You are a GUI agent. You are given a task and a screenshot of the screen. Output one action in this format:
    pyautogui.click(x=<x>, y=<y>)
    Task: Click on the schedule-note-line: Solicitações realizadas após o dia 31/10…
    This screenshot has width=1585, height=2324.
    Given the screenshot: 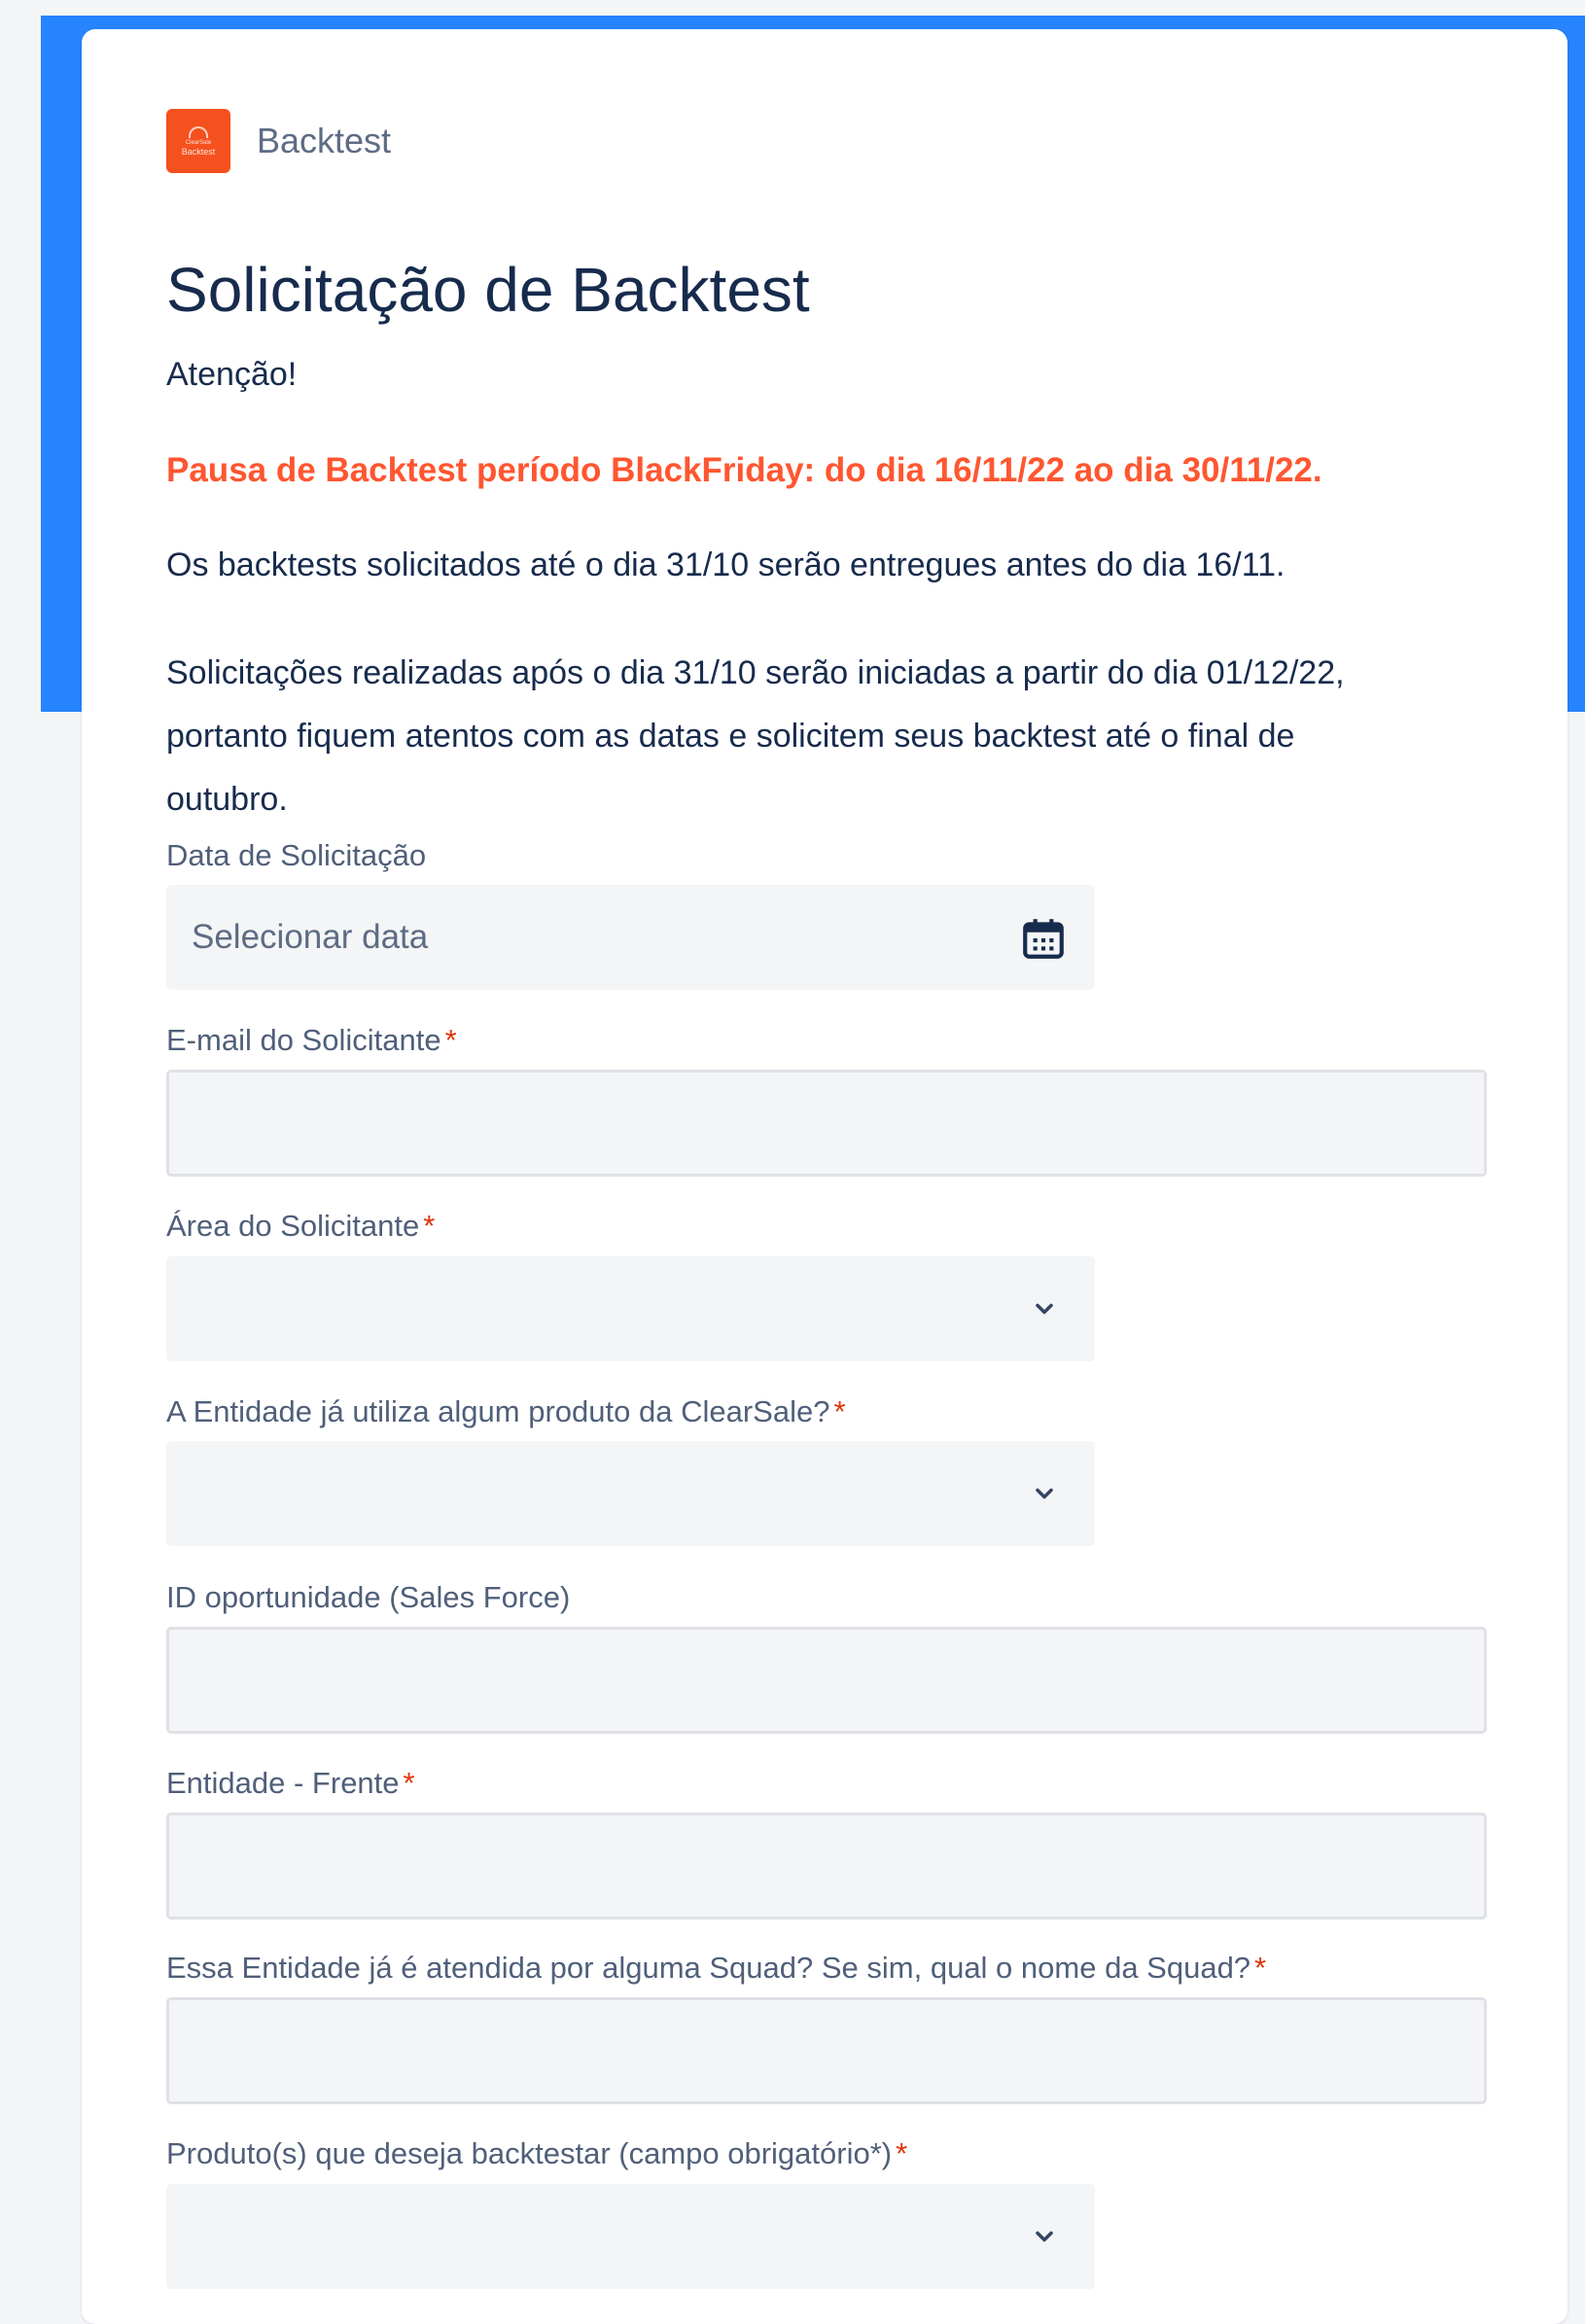 What is the action you would take?
    pyautogui.click(x=756, y=672)
    